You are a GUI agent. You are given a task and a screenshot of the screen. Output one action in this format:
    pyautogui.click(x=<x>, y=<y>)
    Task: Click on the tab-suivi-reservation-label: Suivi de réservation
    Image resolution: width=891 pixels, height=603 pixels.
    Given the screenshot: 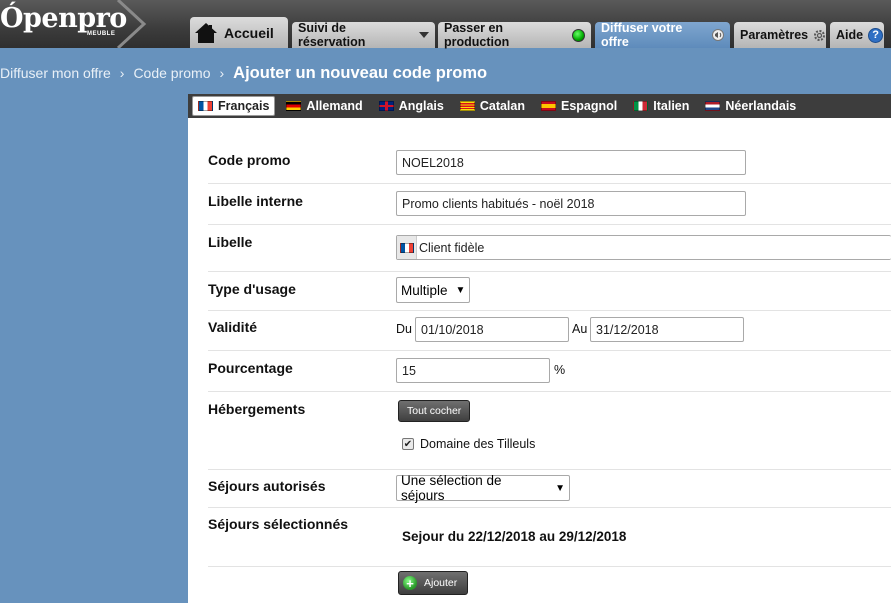 What is the action you would take?
    pyautogui.click(x=332, y=35)
    